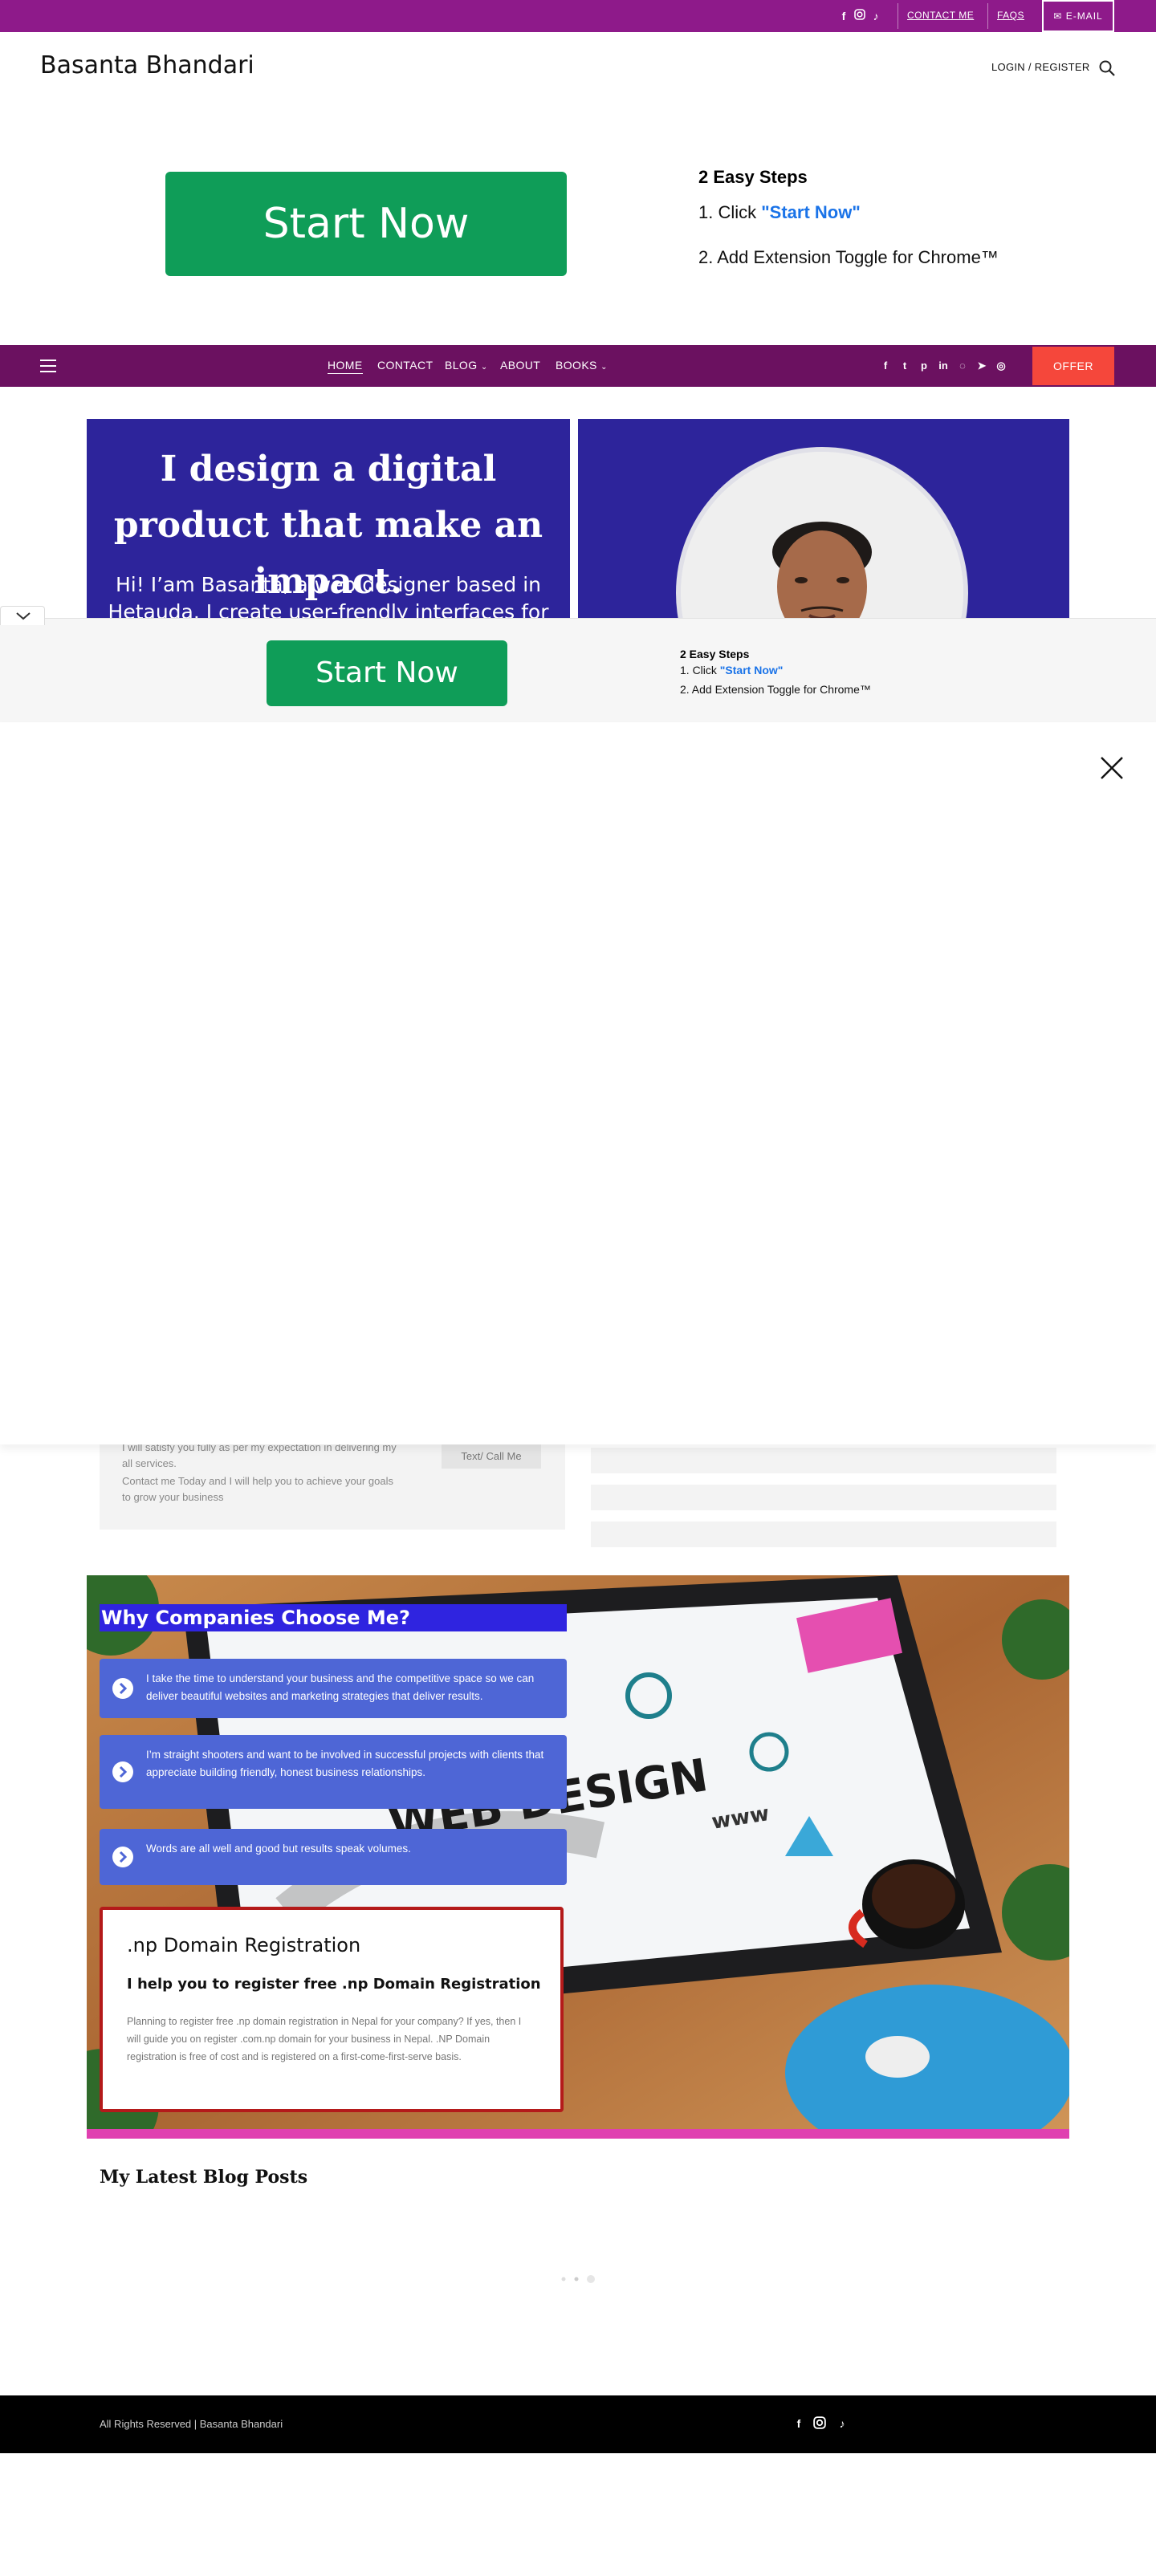 The width and height of the screenshot is (1156, 2576). I want to click on contact-text-line: all services., so click(149, 1463).